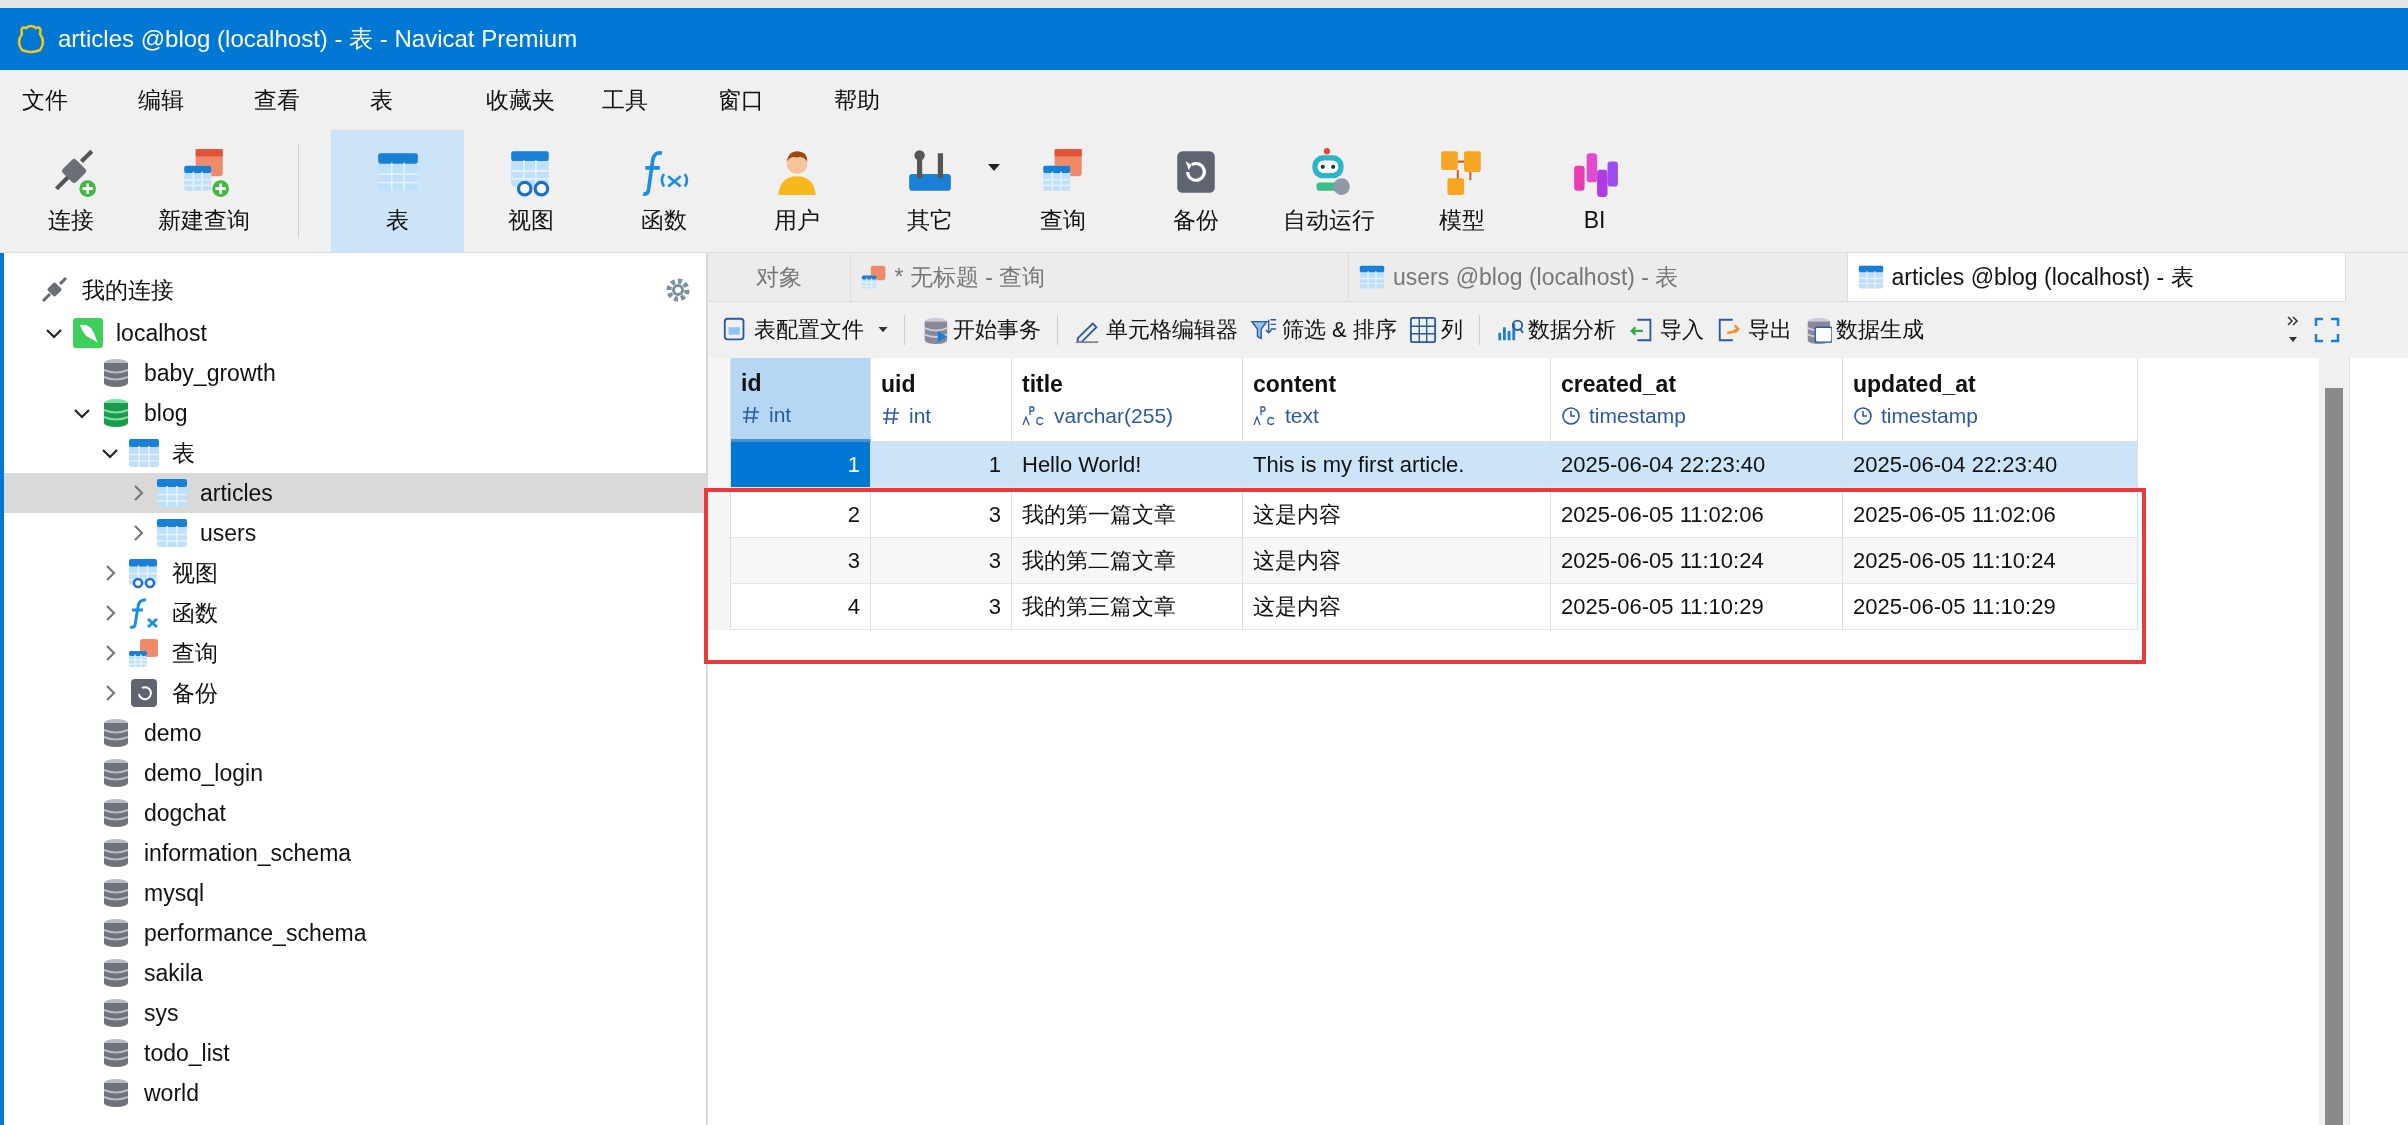 The height and width of the screenshot is (1125, 2408). I want to click on table-cell: 2025-06-05 11:10:24, so click(1697, 561).